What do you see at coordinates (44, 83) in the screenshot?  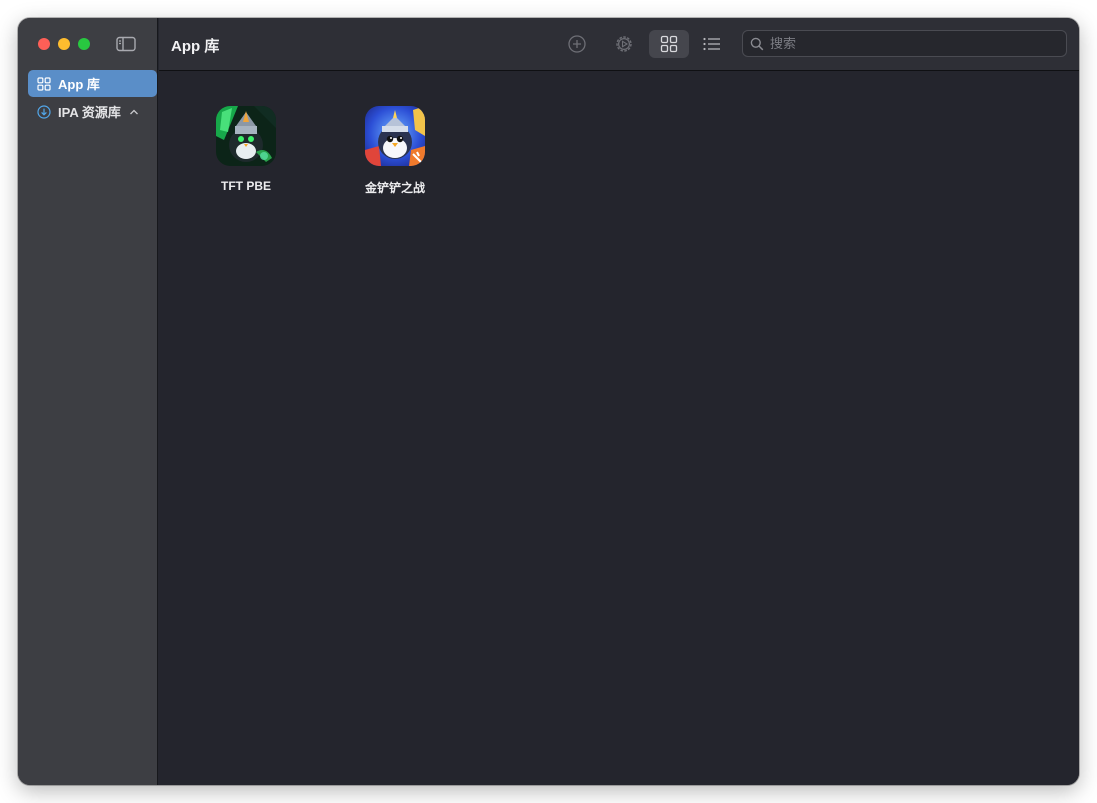 I see `grid-icon` at bounding box center [44, 83].